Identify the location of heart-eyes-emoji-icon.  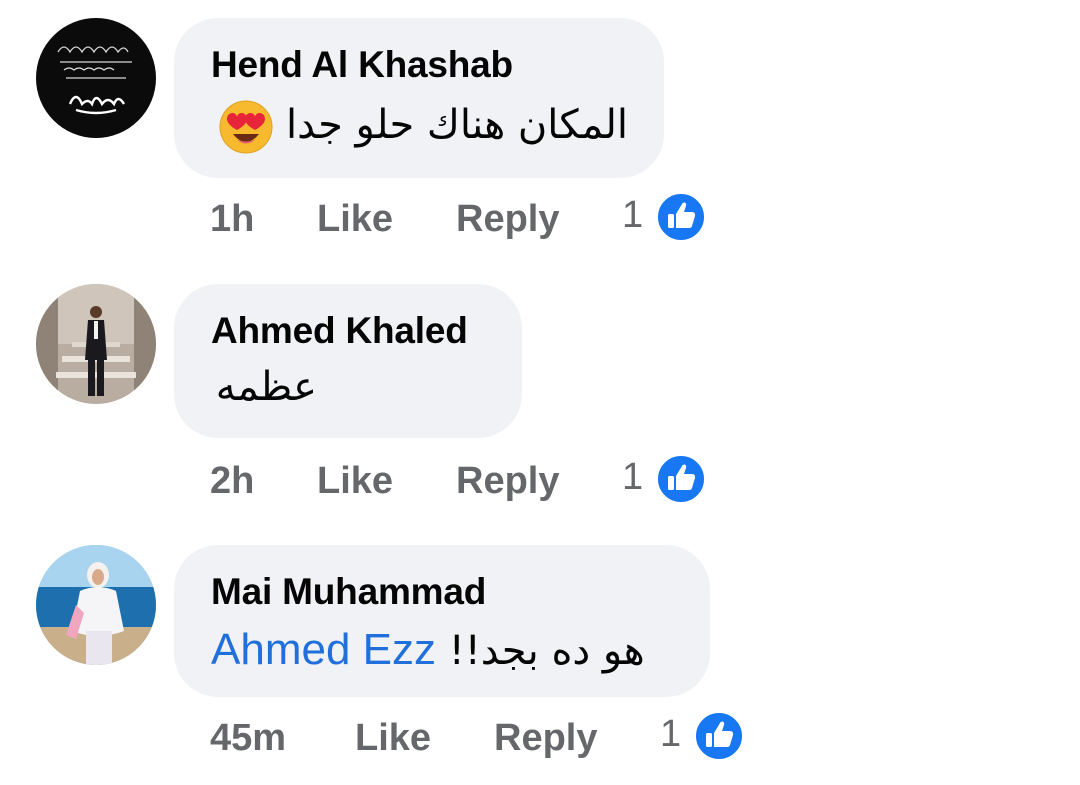
(246, 127).